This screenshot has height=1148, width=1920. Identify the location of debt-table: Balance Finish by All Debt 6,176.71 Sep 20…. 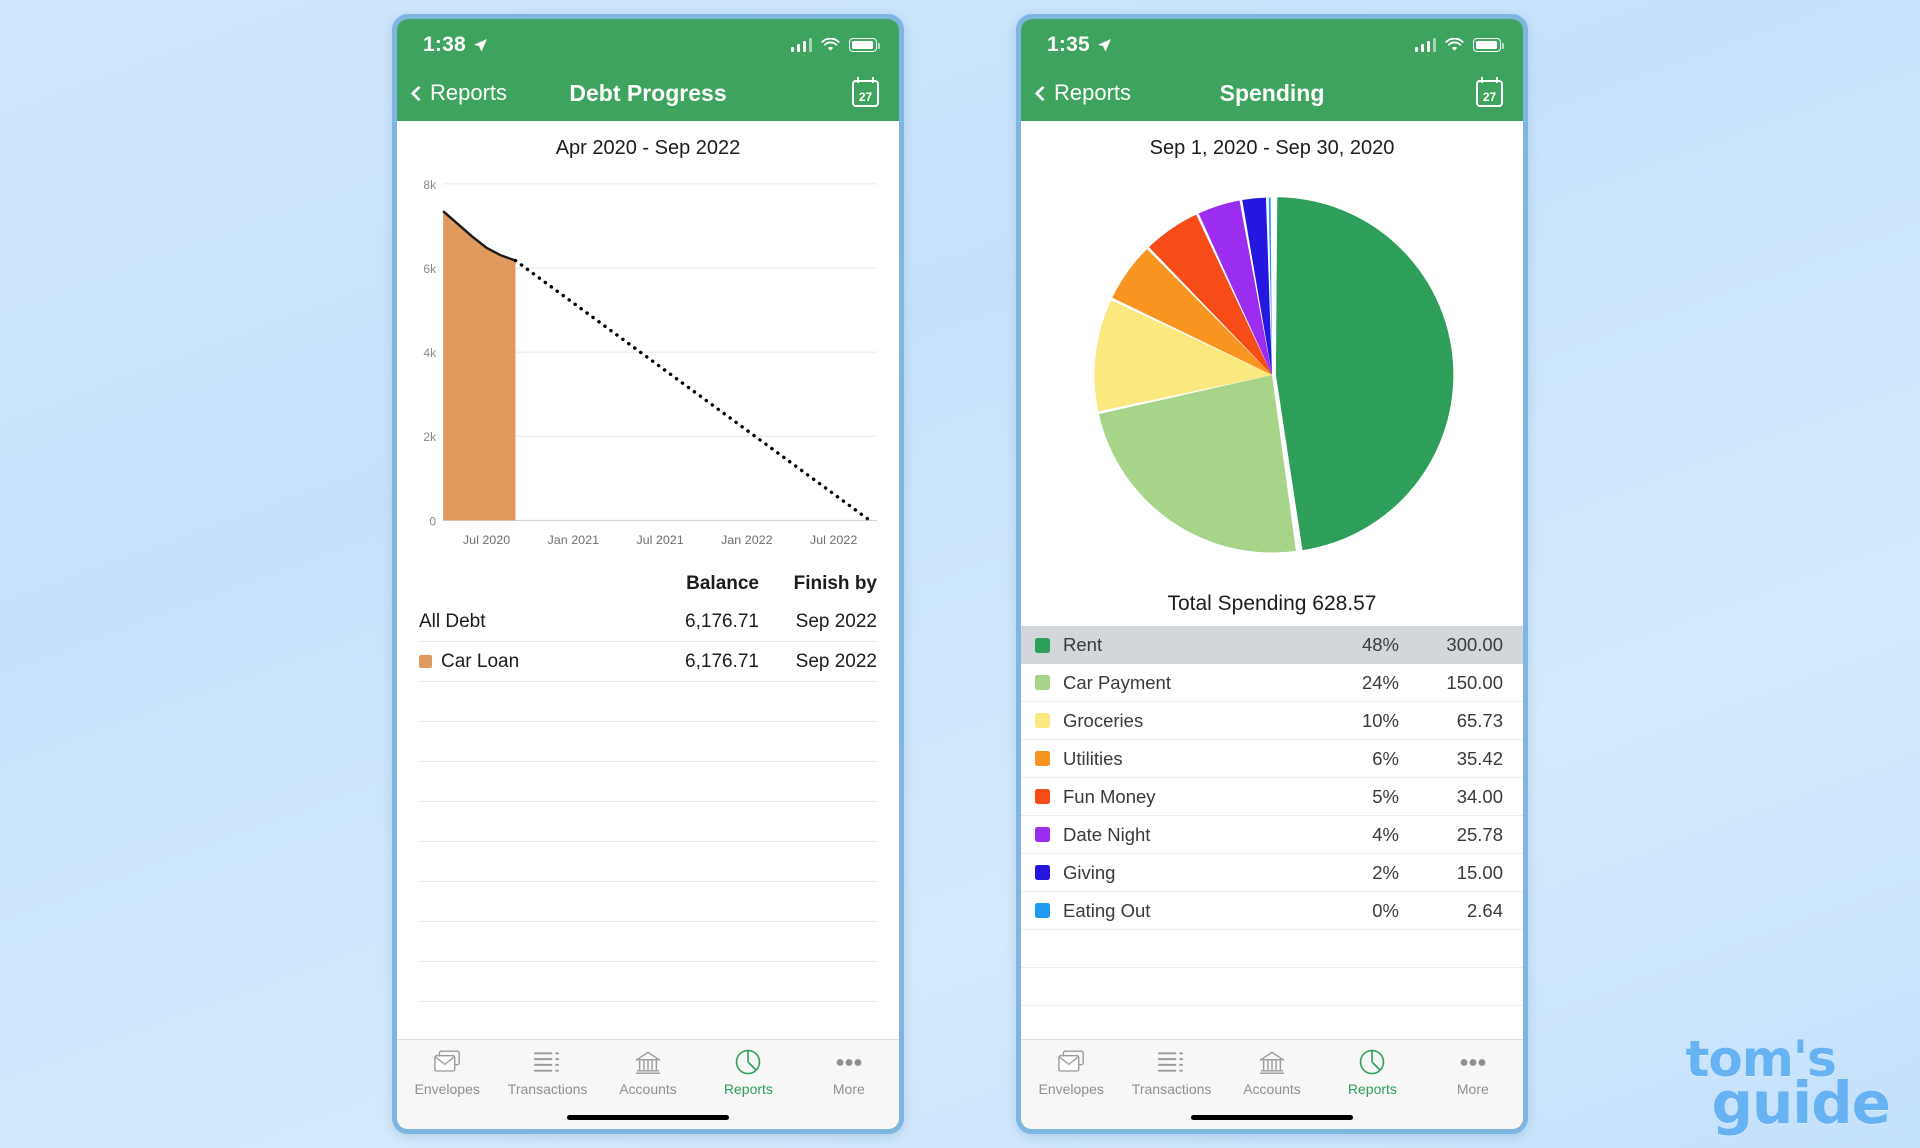
(648, 780).